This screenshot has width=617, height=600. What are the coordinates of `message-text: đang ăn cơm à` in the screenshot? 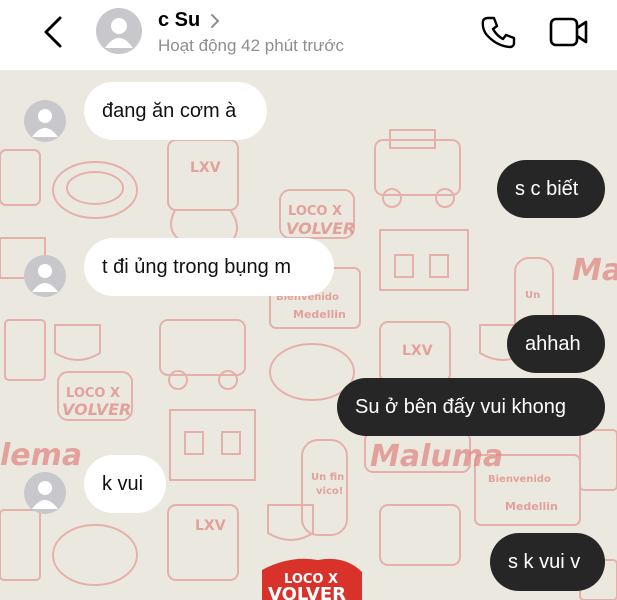 It's located at (169, 111).